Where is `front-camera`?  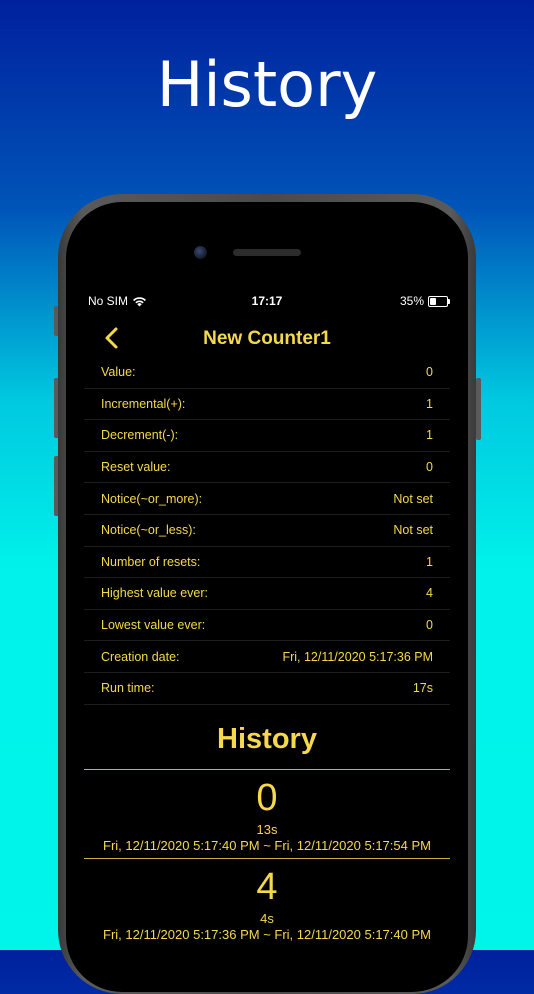 front-camera is located at coordinates (200, 252).